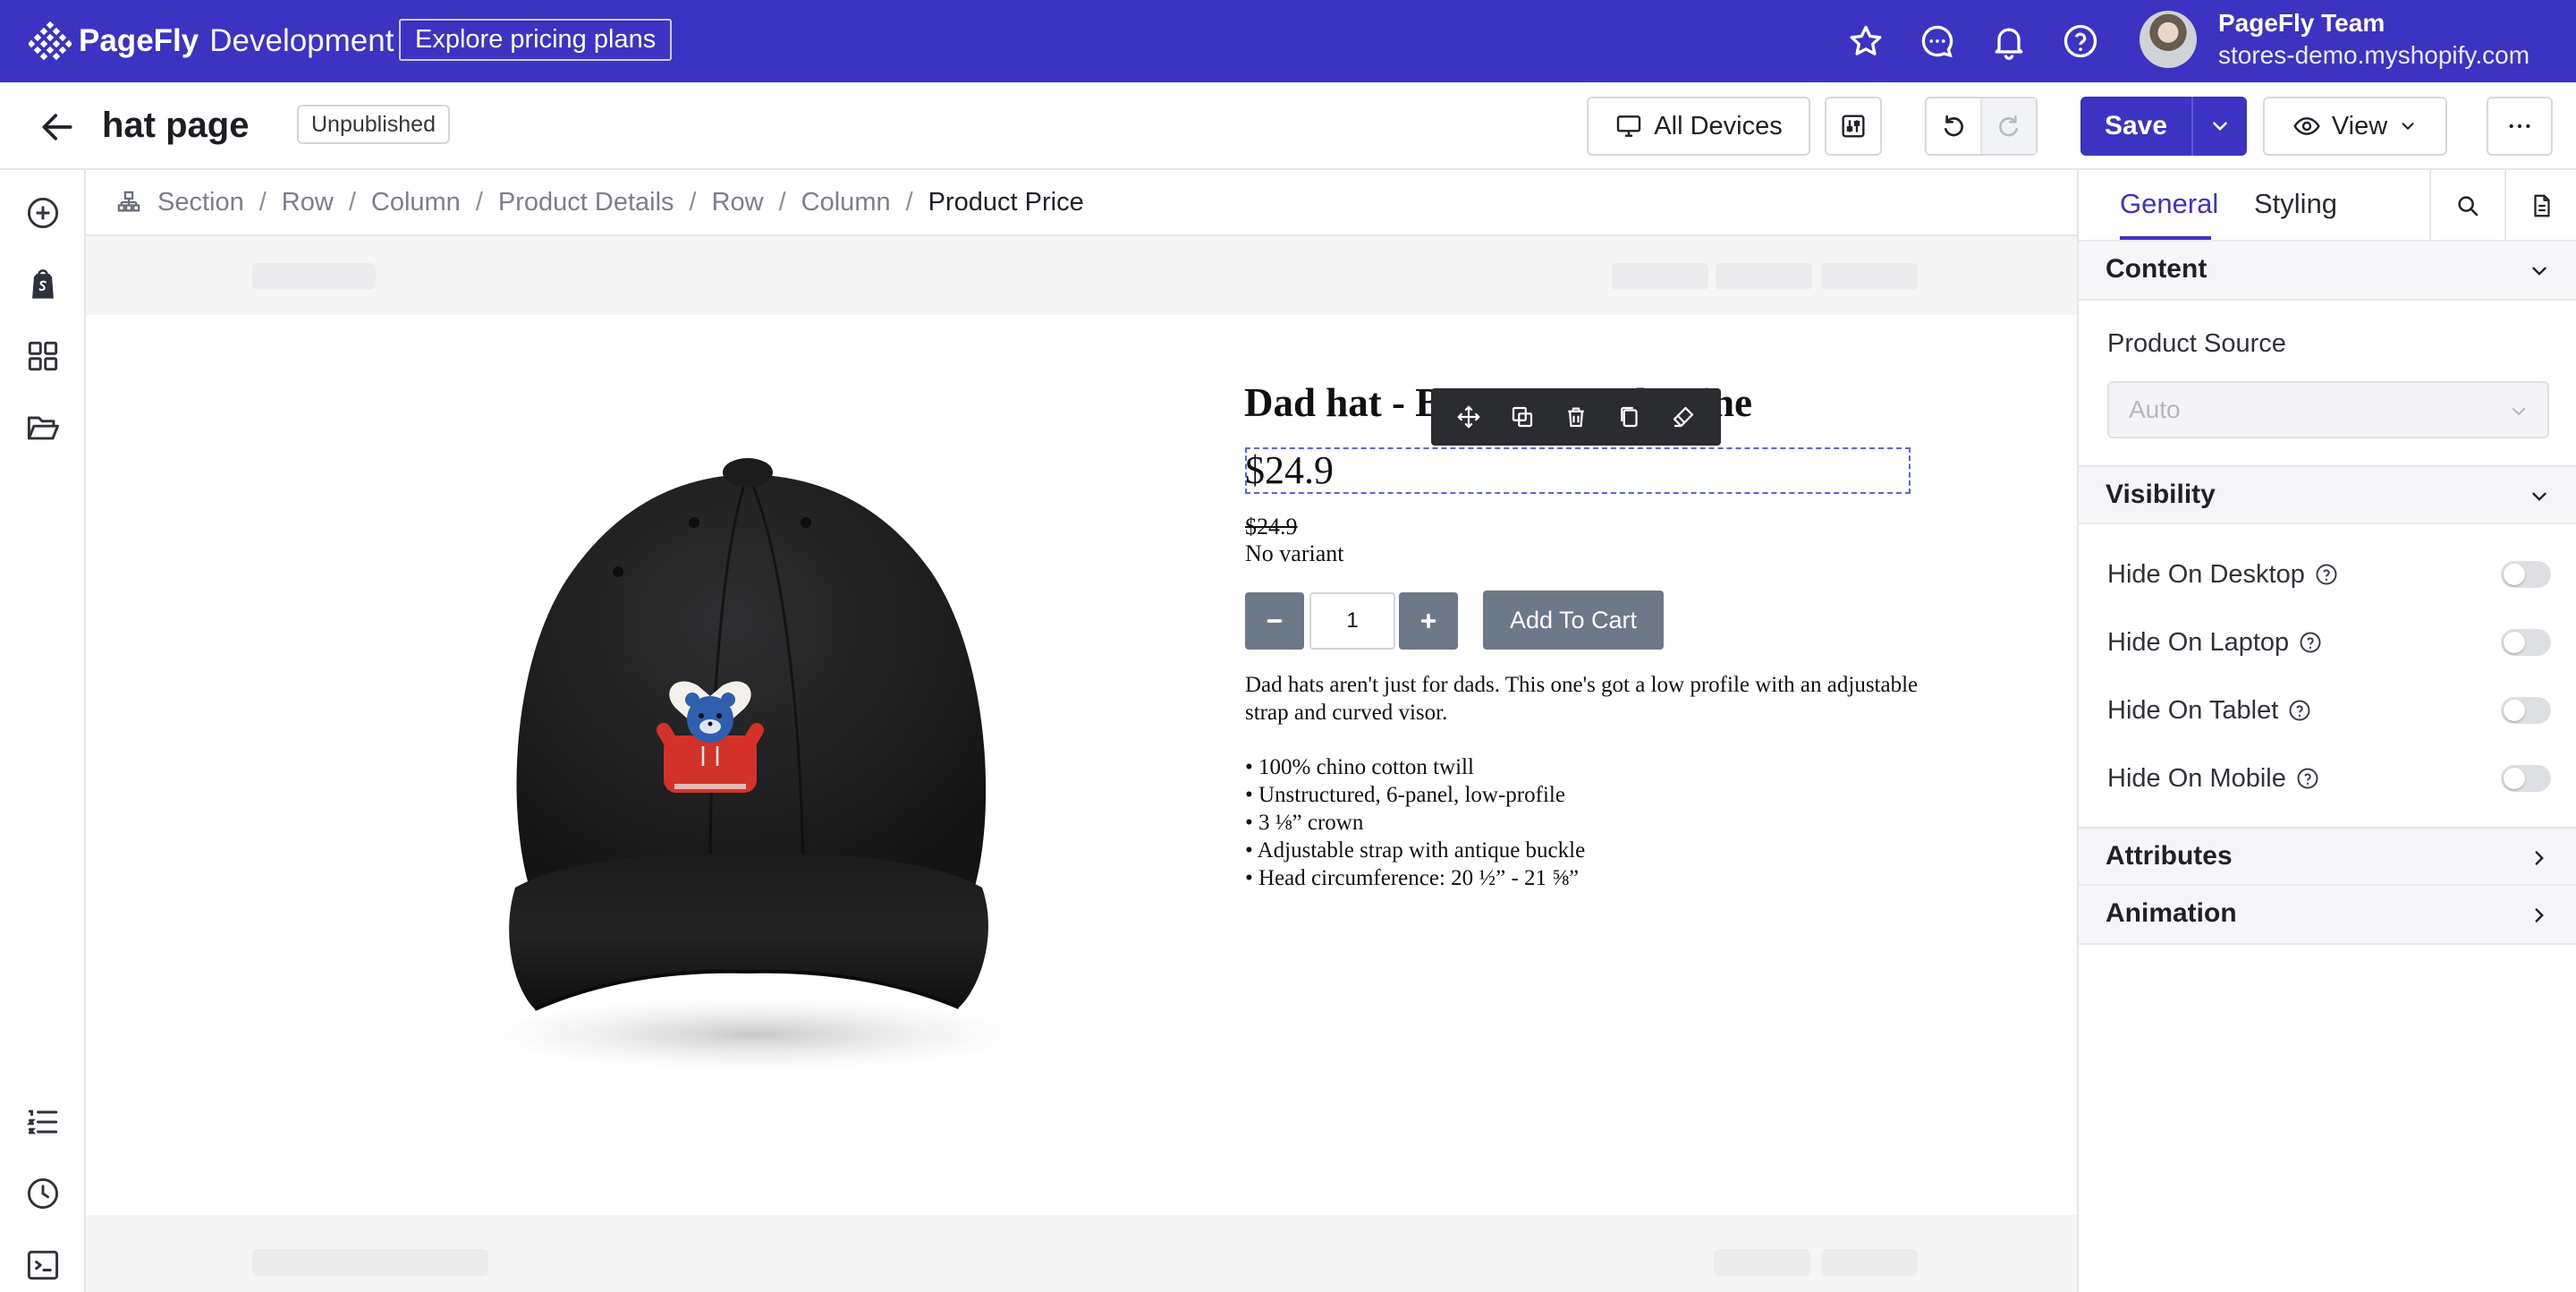 The image size is (2576, 1292). I want to click on trash-icon, so click(1576, 417).